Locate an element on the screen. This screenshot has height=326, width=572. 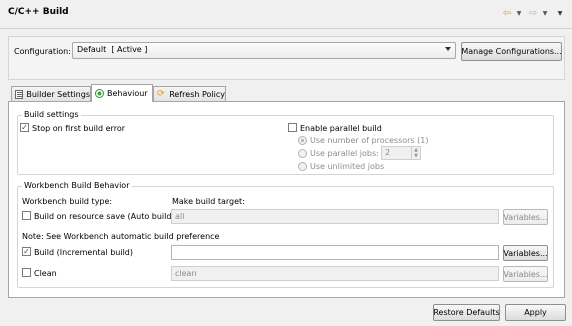
workbench-build-type-header: Workbench build type: is located at coordinates (67, 201).